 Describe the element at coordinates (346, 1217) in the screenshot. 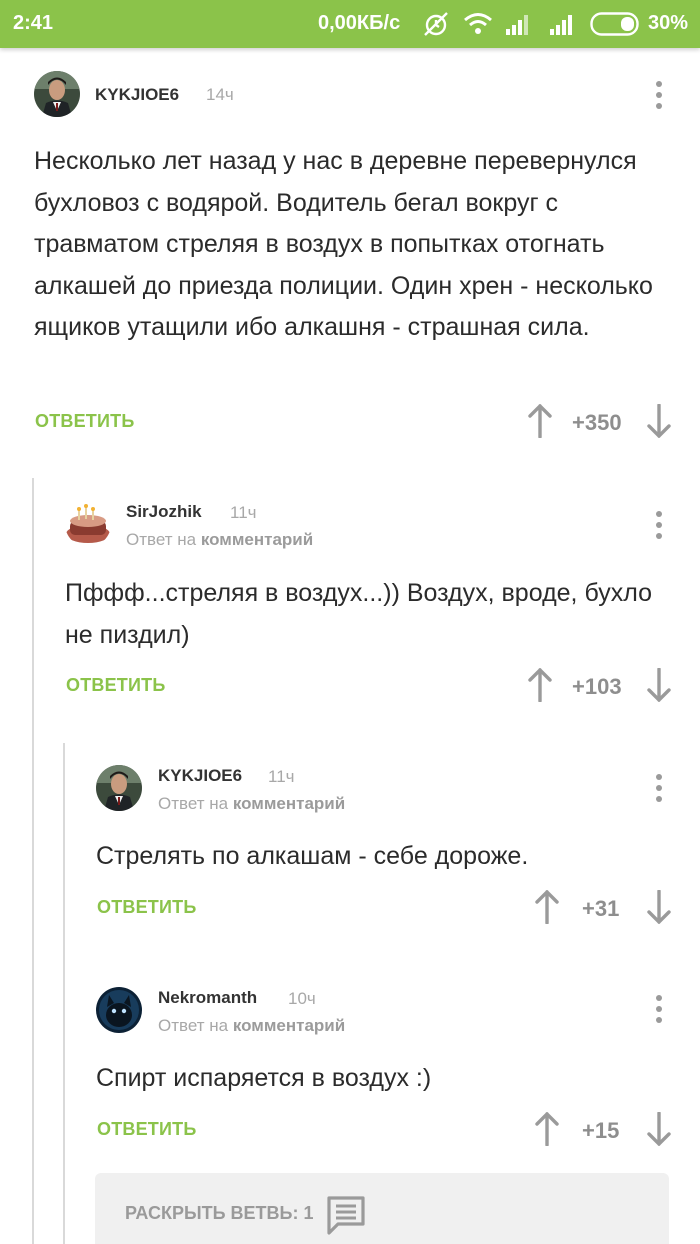

I see `comments-icon` at that location.